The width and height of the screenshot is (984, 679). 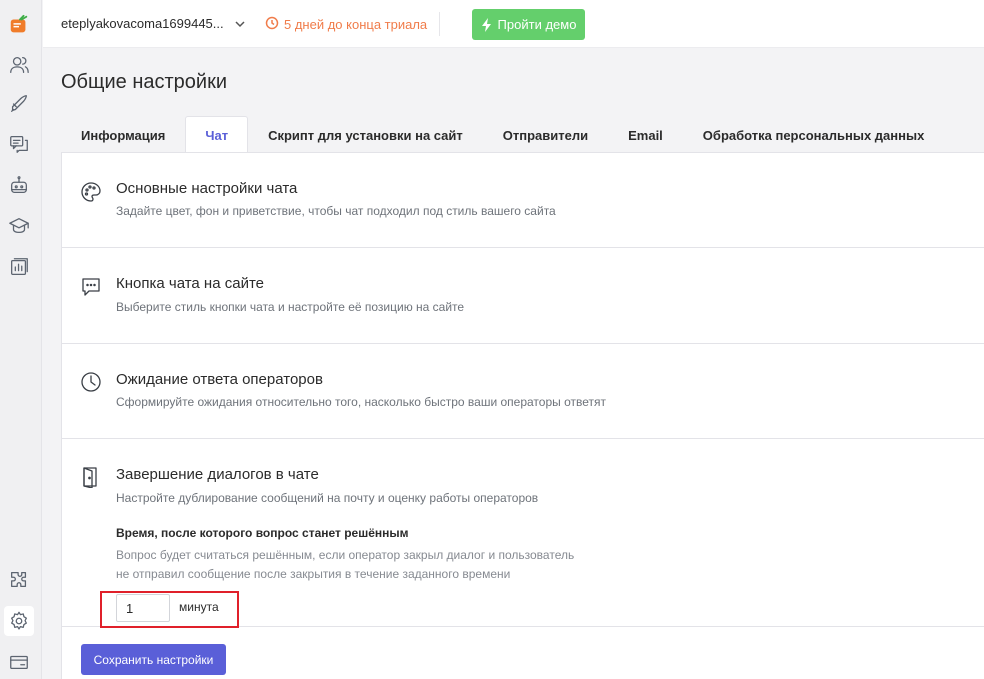 I want to click on tab-chat: Чат, so click(x=217, y=134).